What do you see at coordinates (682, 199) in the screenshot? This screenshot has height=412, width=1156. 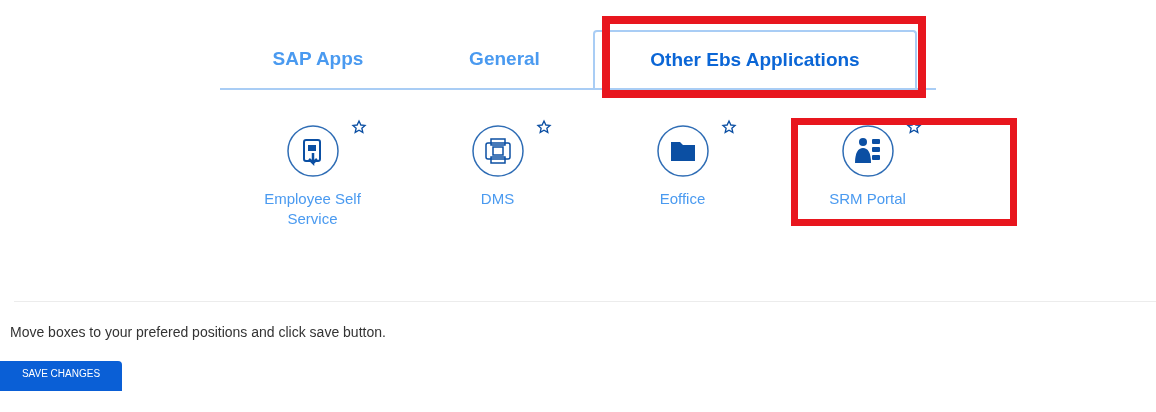 I see `app-label: Eoffice` at bounding box center [682, 199].